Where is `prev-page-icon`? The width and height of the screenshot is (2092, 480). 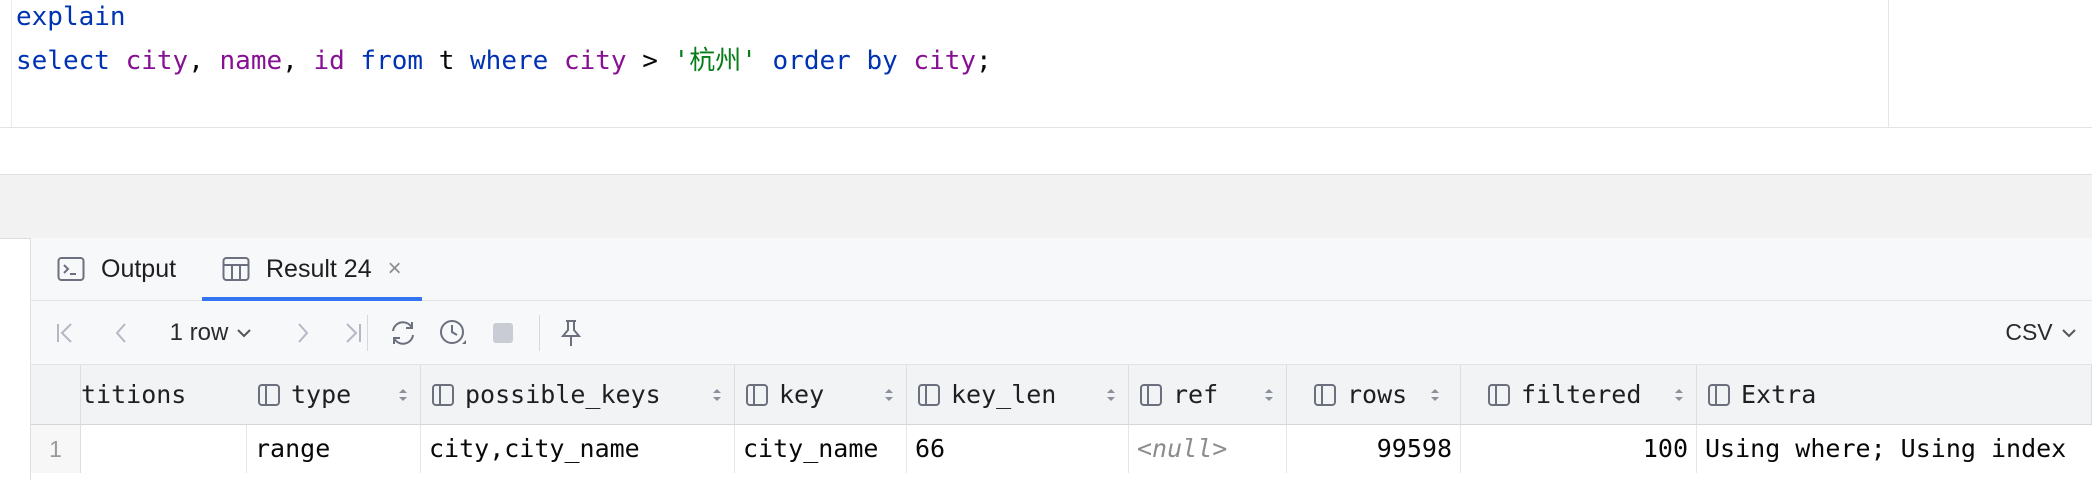 prev-page-icon is located at coordinates (121, 332).